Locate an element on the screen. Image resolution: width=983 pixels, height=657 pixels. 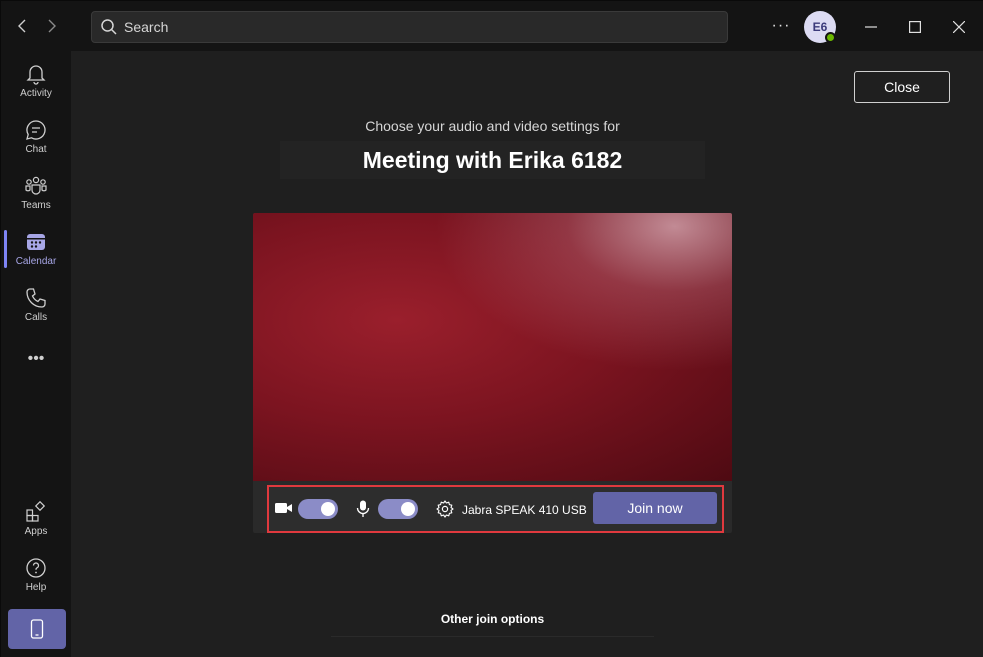
rail-label: Activity is located at coordinates (36, 93).